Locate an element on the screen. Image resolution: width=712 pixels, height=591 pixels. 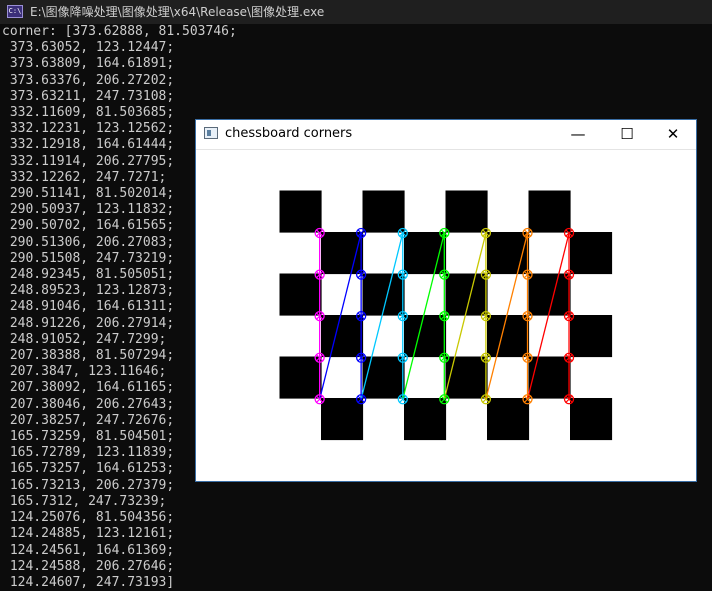
console-line: 124.25076, 81.504356; is located at coordinates (88, 518).